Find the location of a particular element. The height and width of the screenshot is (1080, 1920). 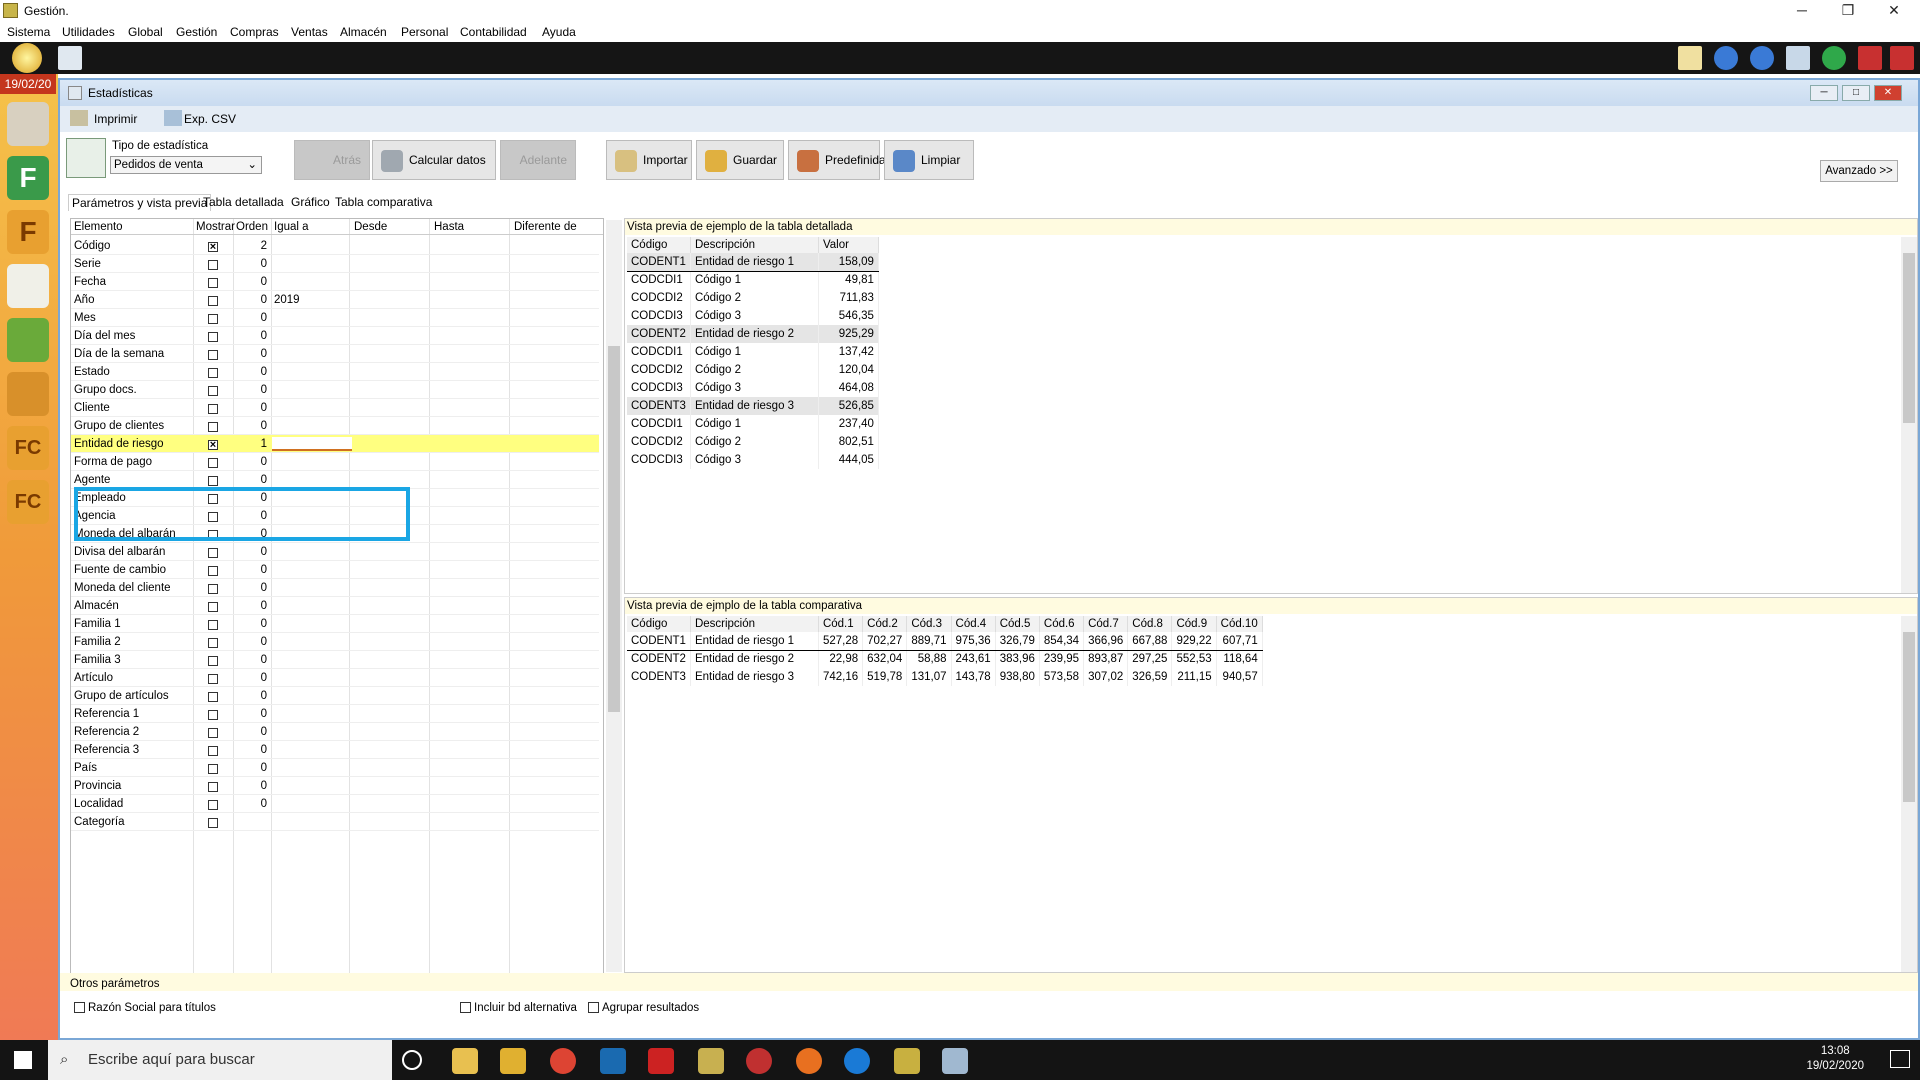

photoshop-icon is located at coordinates (613, 1061).